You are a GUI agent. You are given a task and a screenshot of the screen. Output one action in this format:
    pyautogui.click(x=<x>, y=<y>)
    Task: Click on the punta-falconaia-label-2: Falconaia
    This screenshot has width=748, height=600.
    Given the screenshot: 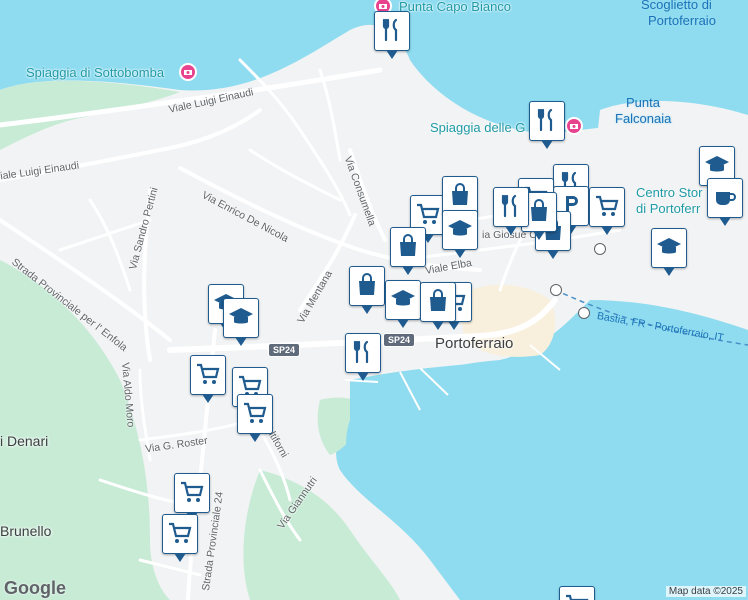 What is the action you would take?
    pyautogui.click(x=643, y=118)
    